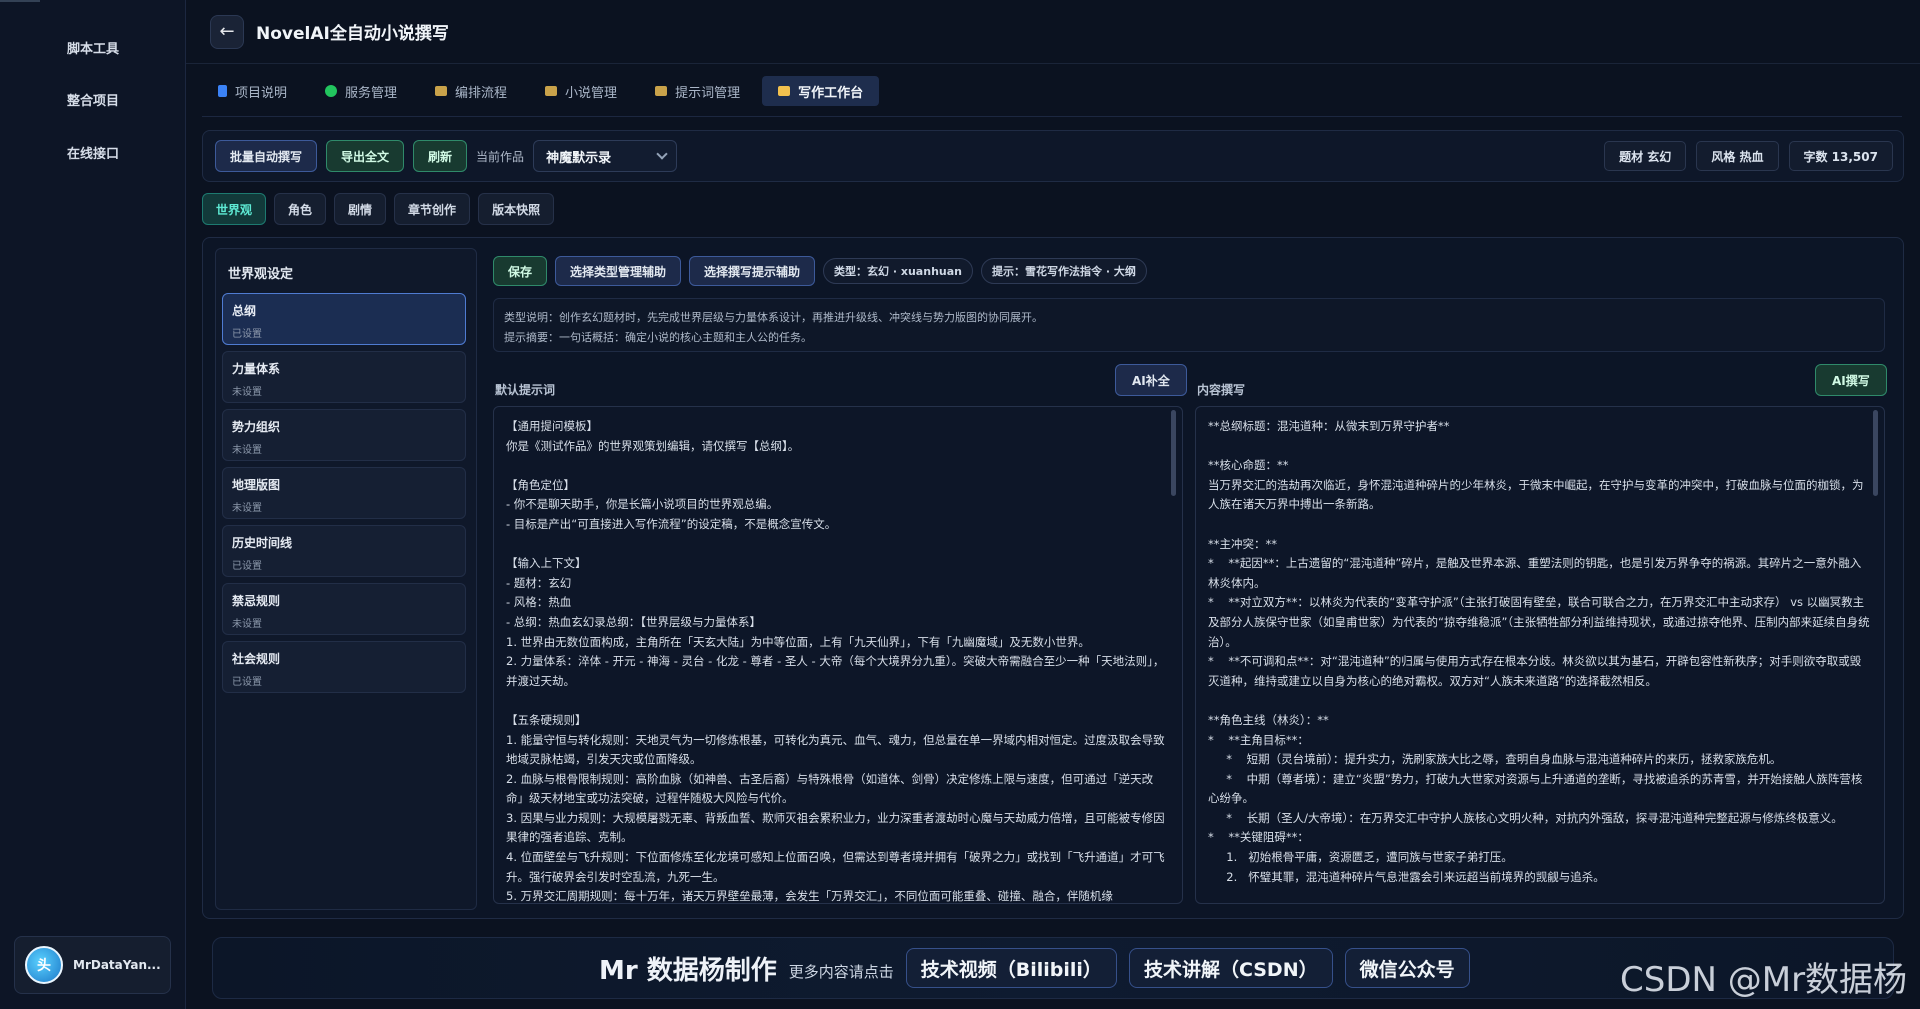  Describe the element at coordinates (261, 93) in the screenshot. I see `tab-label: 项目说明` at that location.